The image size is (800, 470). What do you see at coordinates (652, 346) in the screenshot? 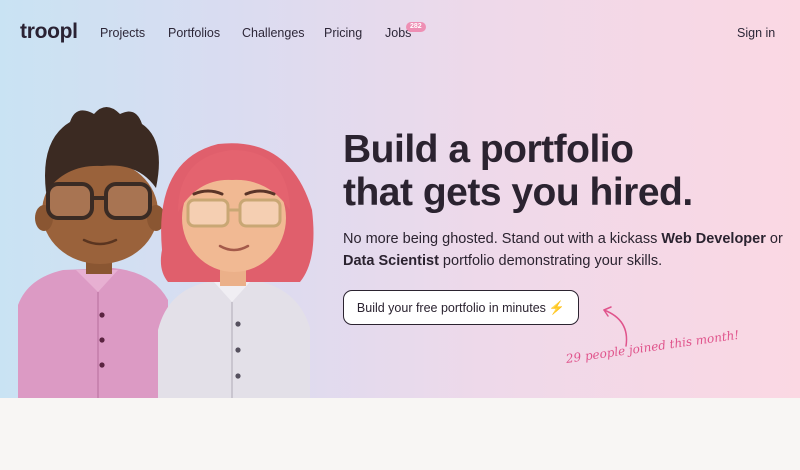
I see `people-joined-note: 29 people joined this month!` at bounding box center [652, 346].